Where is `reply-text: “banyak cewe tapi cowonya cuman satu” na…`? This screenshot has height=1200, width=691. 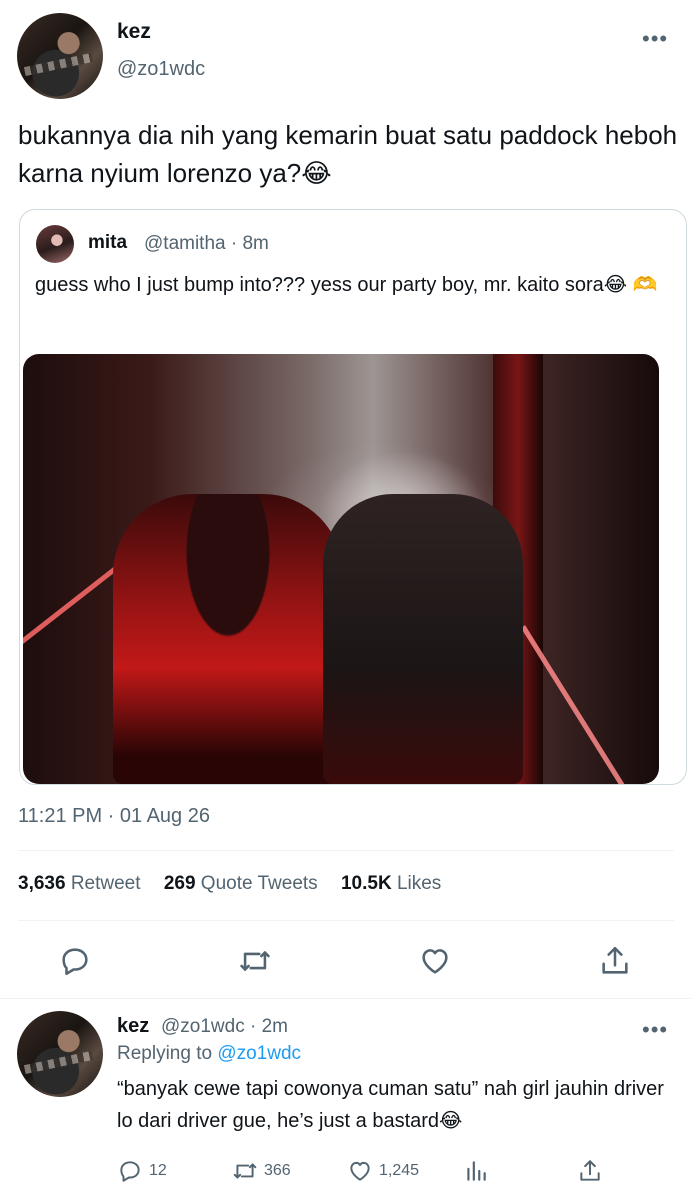
reply-text: “banyak cewe tapi cowonya cuman satu” na… is located at coordinates (390, 1105).